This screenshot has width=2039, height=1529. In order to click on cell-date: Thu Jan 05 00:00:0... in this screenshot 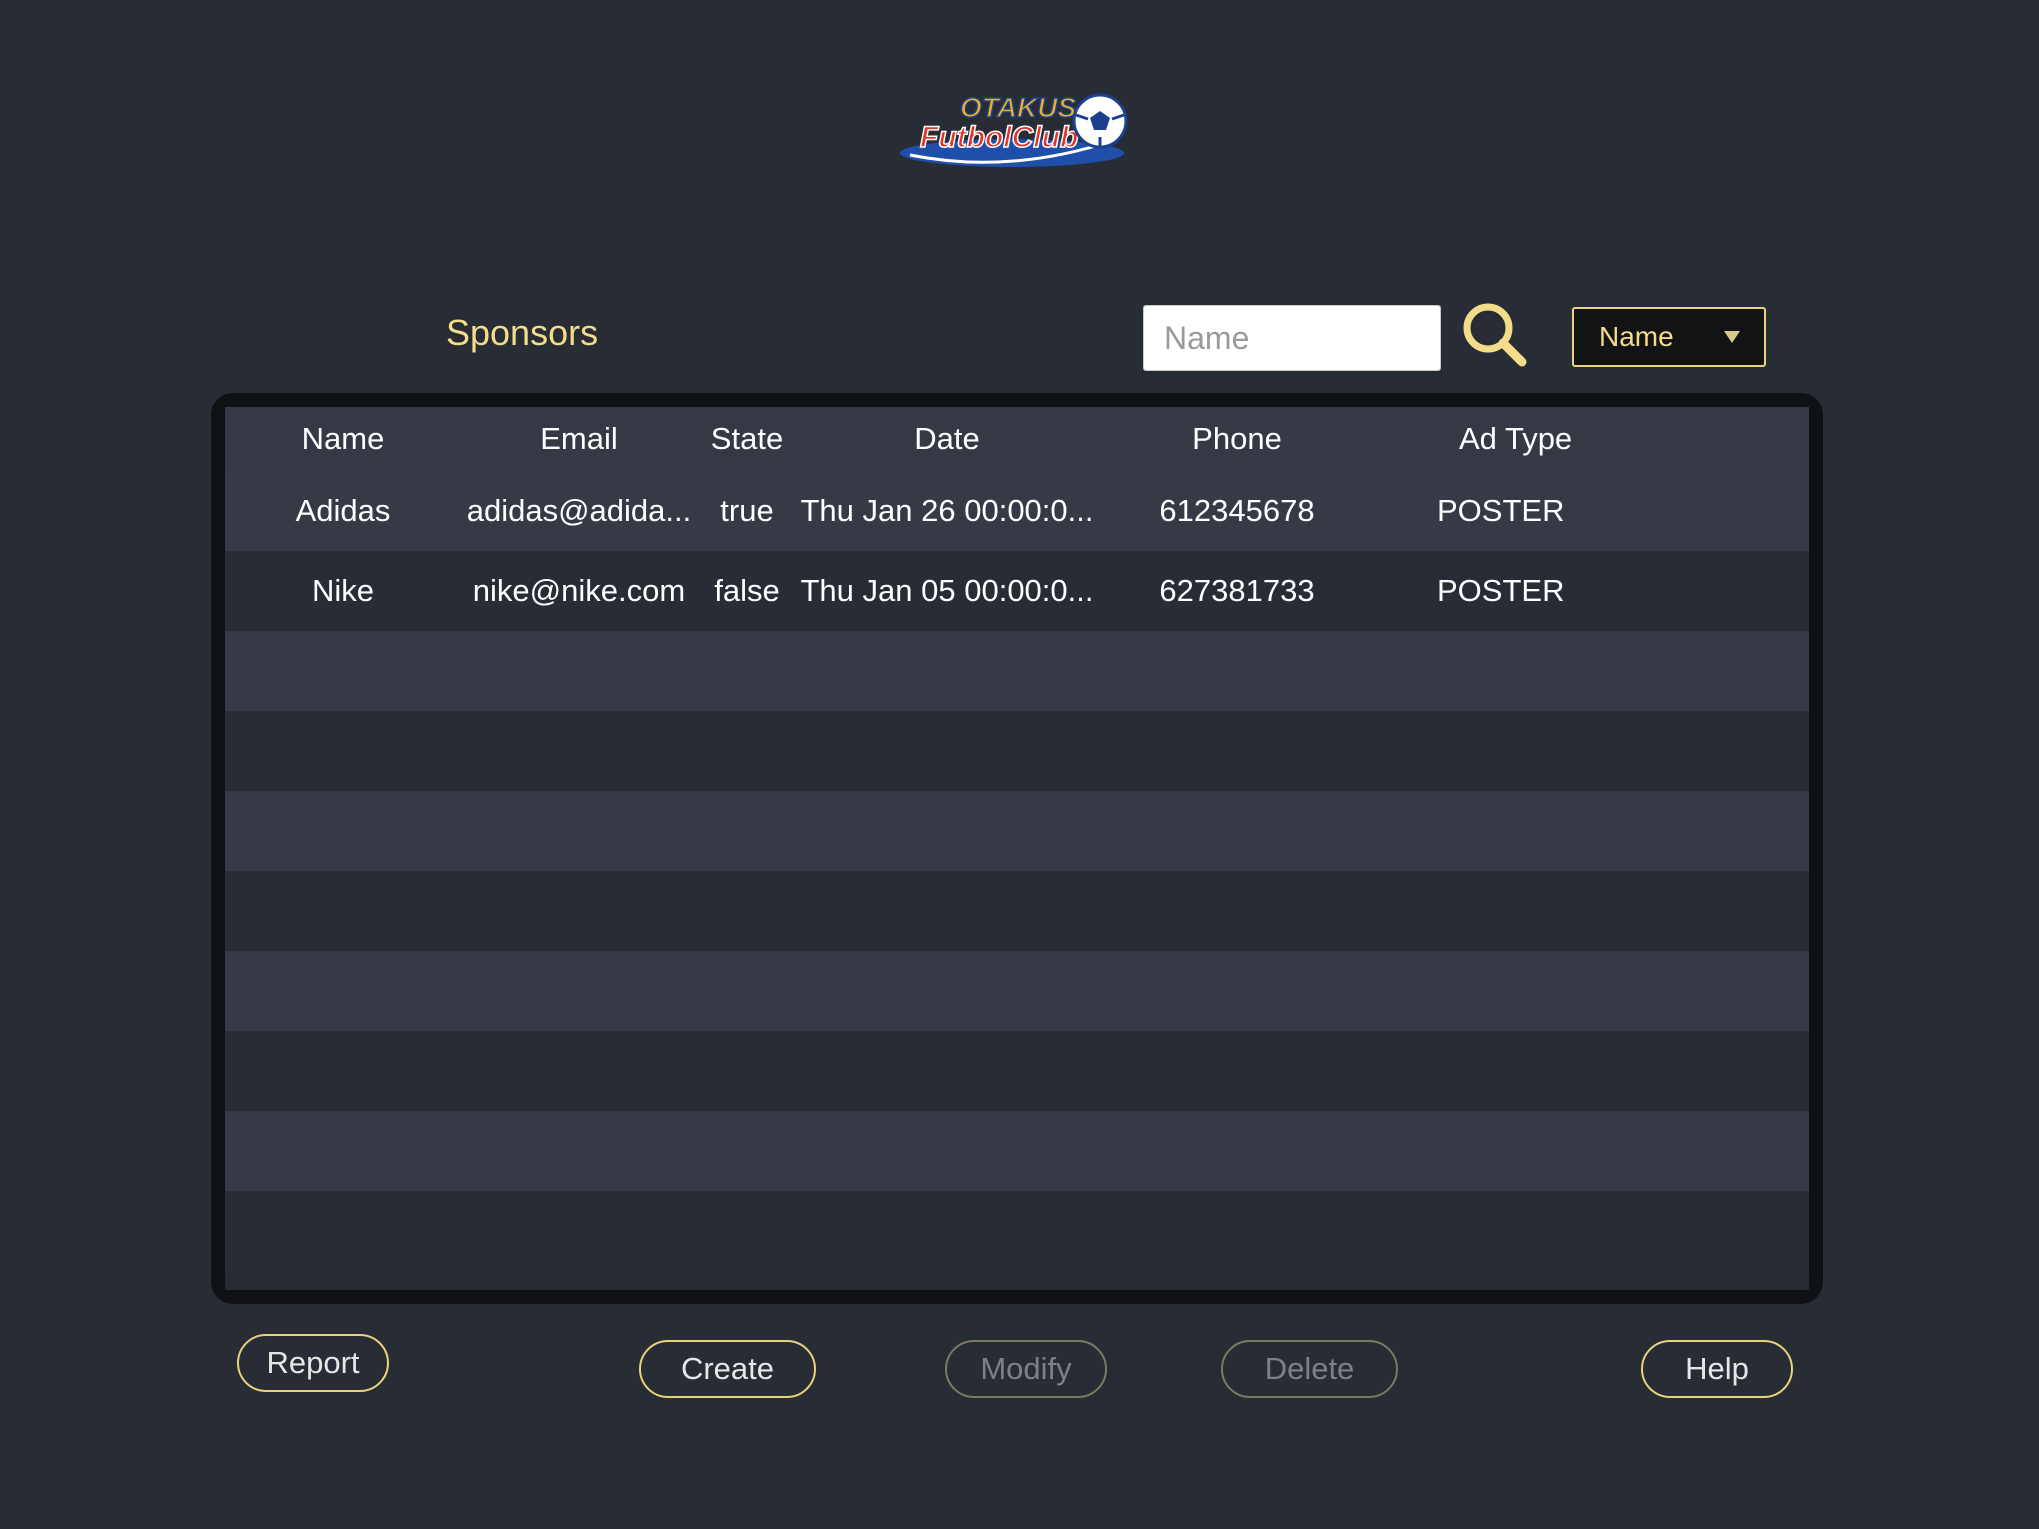, I will do `click(947, 590)`.